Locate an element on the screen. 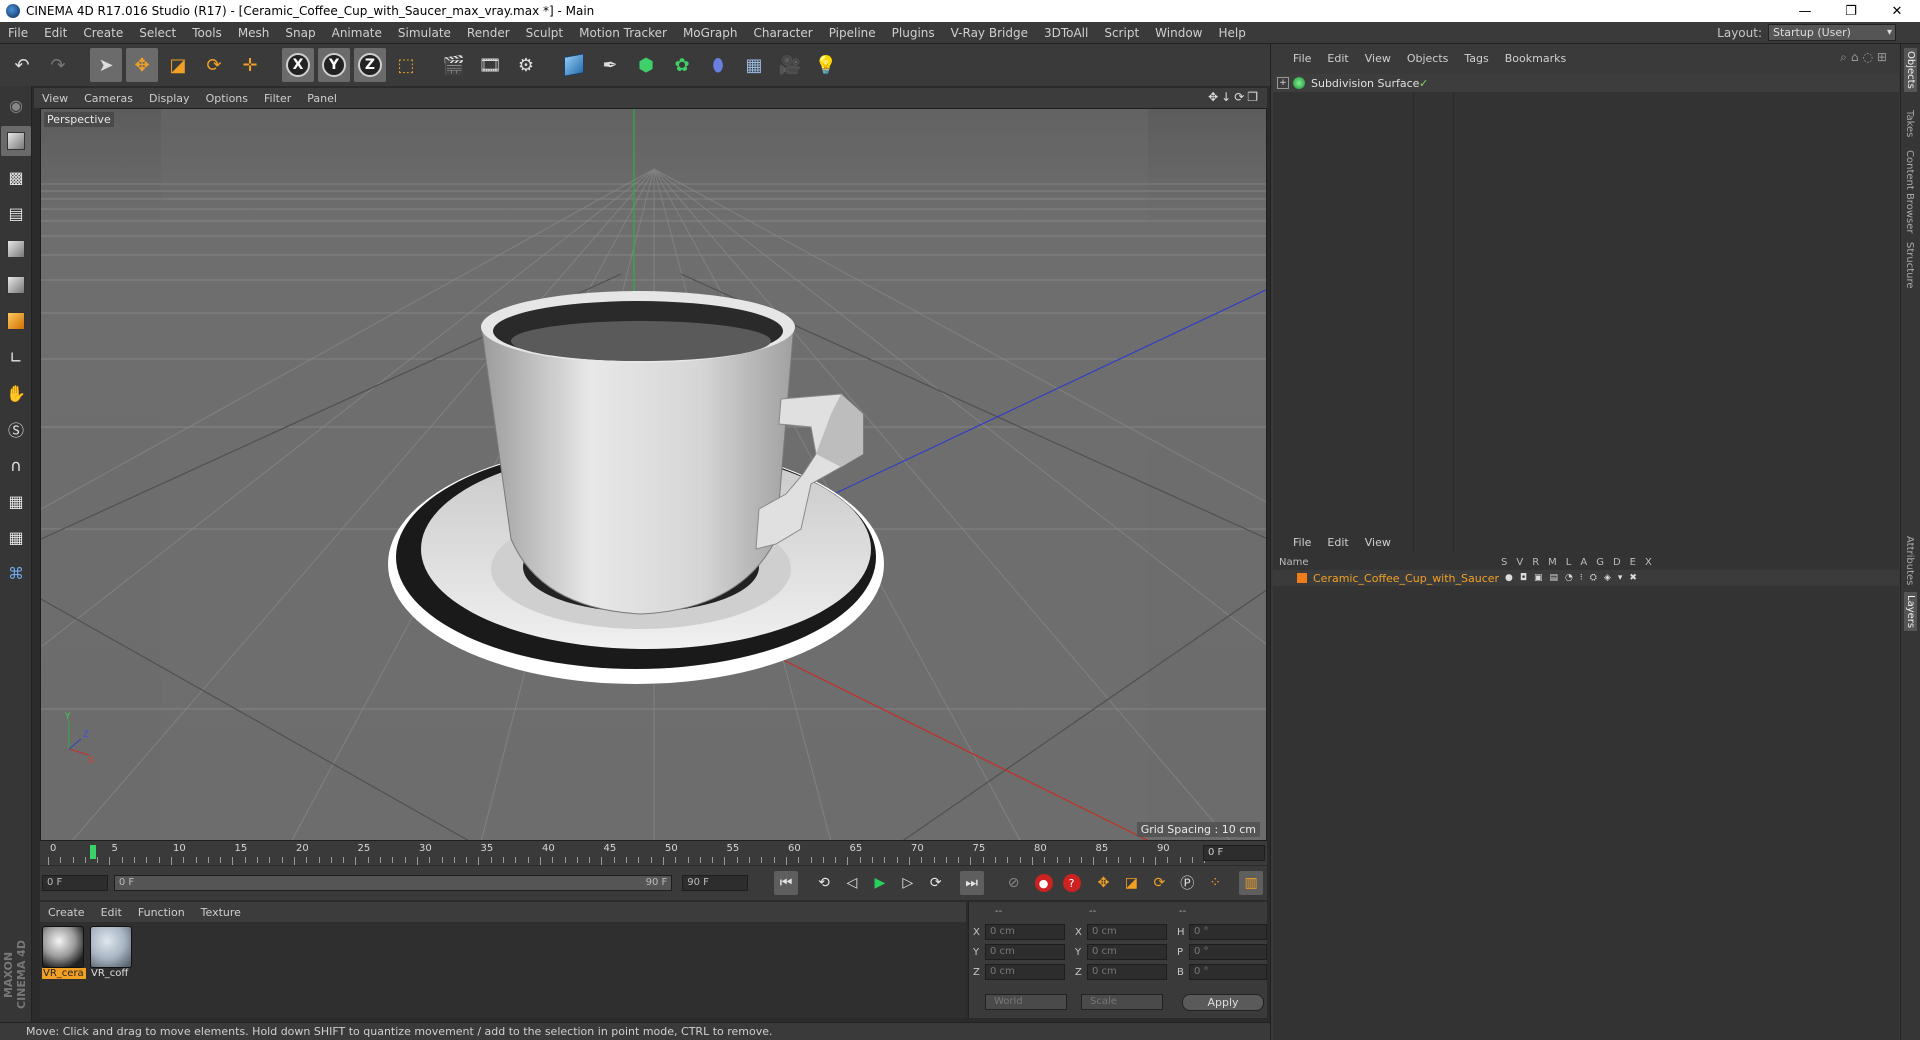  transform-tool-icon: ✛ is located at coordinates (250, 65).